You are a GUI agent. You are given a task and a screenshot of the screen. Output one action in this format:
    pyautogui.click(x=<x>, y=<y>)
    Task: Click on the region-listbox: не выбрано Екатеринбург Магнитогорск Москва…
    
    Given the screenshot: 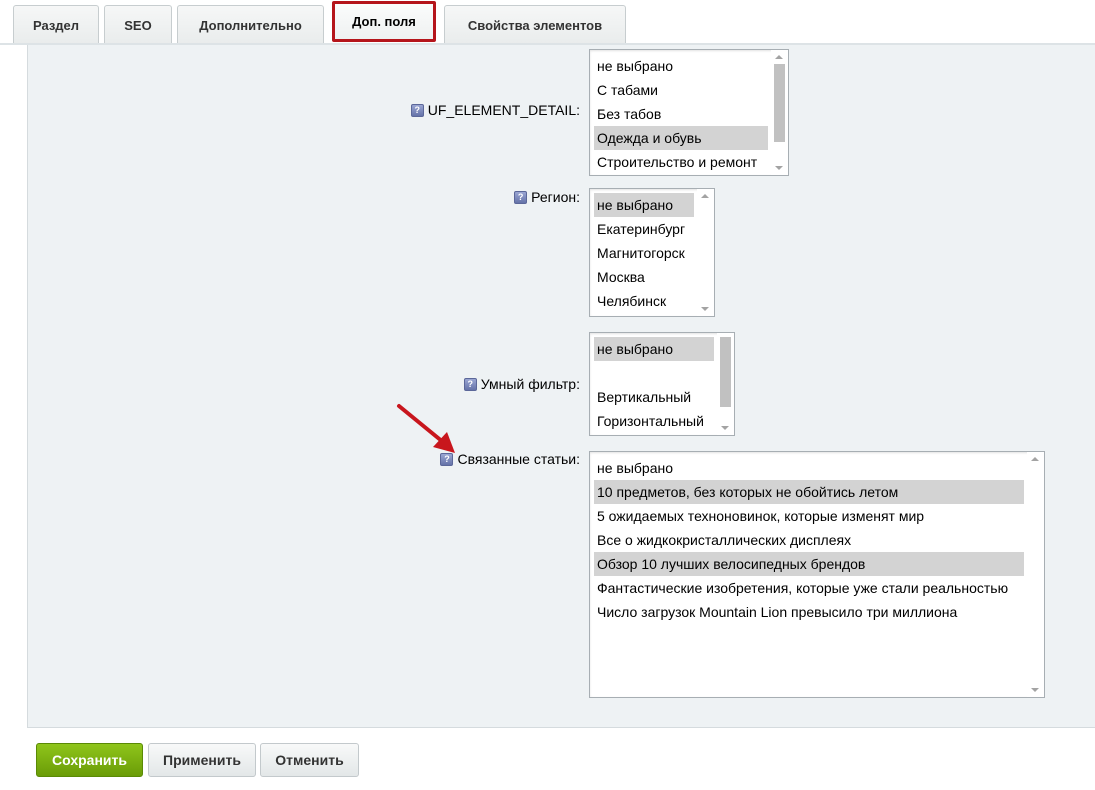 What is the action you would take?
    pyautogui.click(x=652, y=252)
    